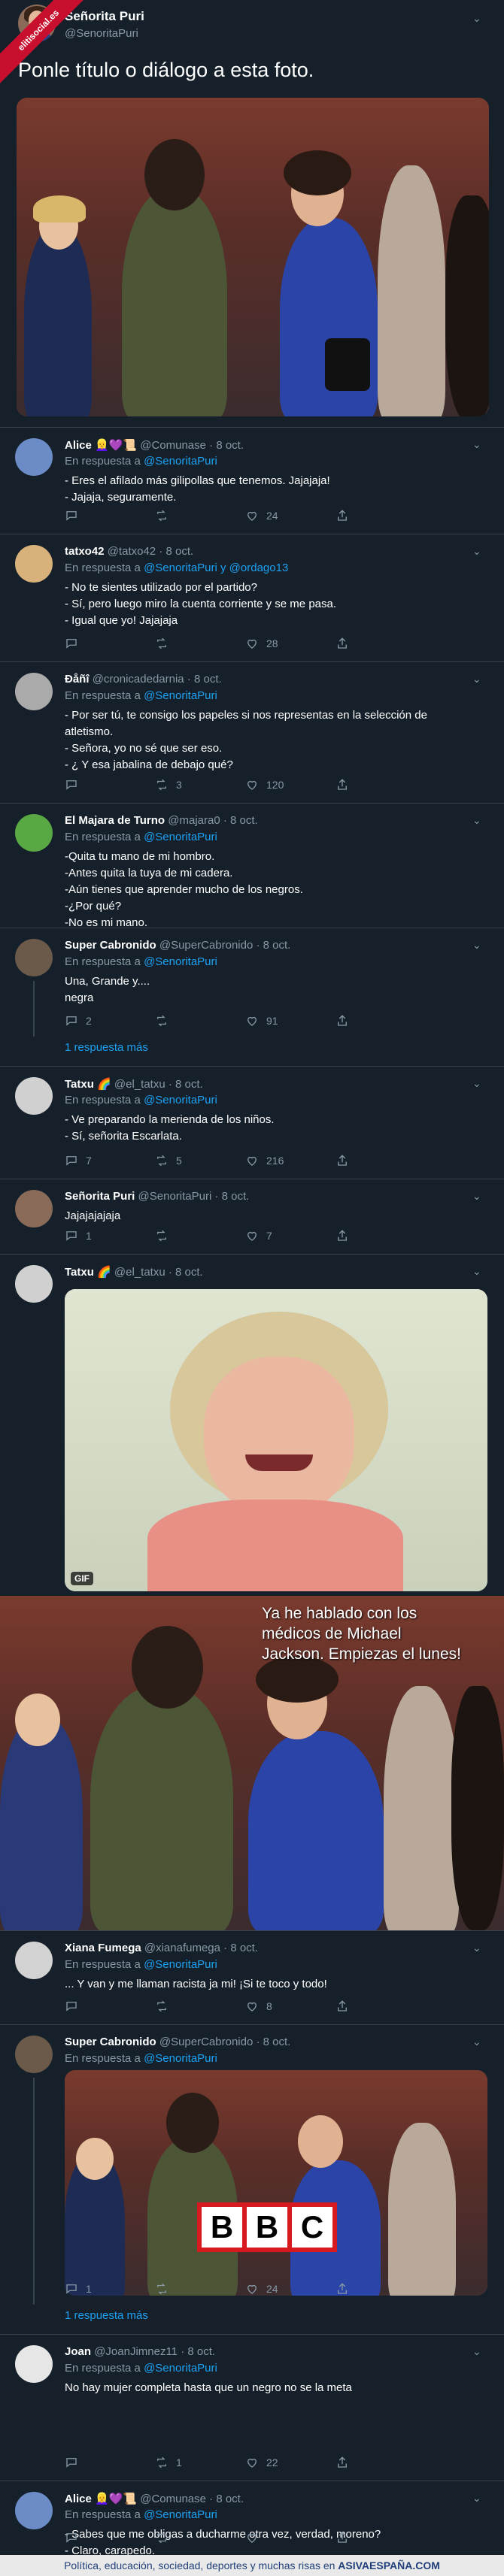  I want to click on like-button: 22, so click(261, 2462).